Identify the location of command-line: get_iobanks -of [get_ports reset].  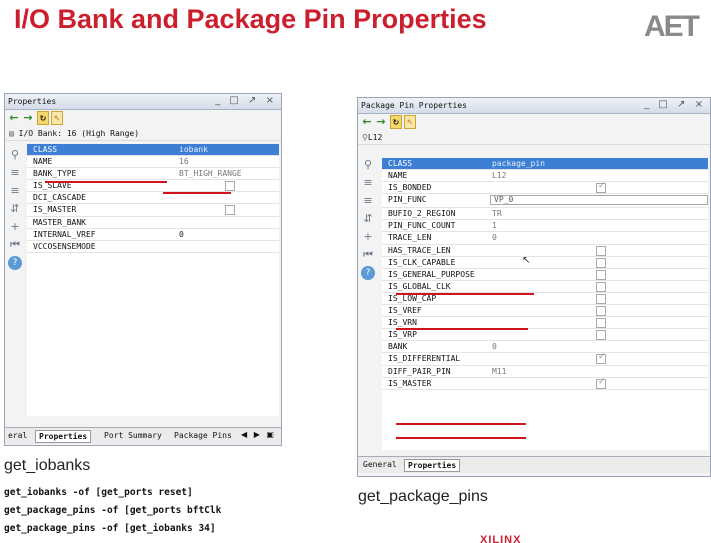
(98, 492).